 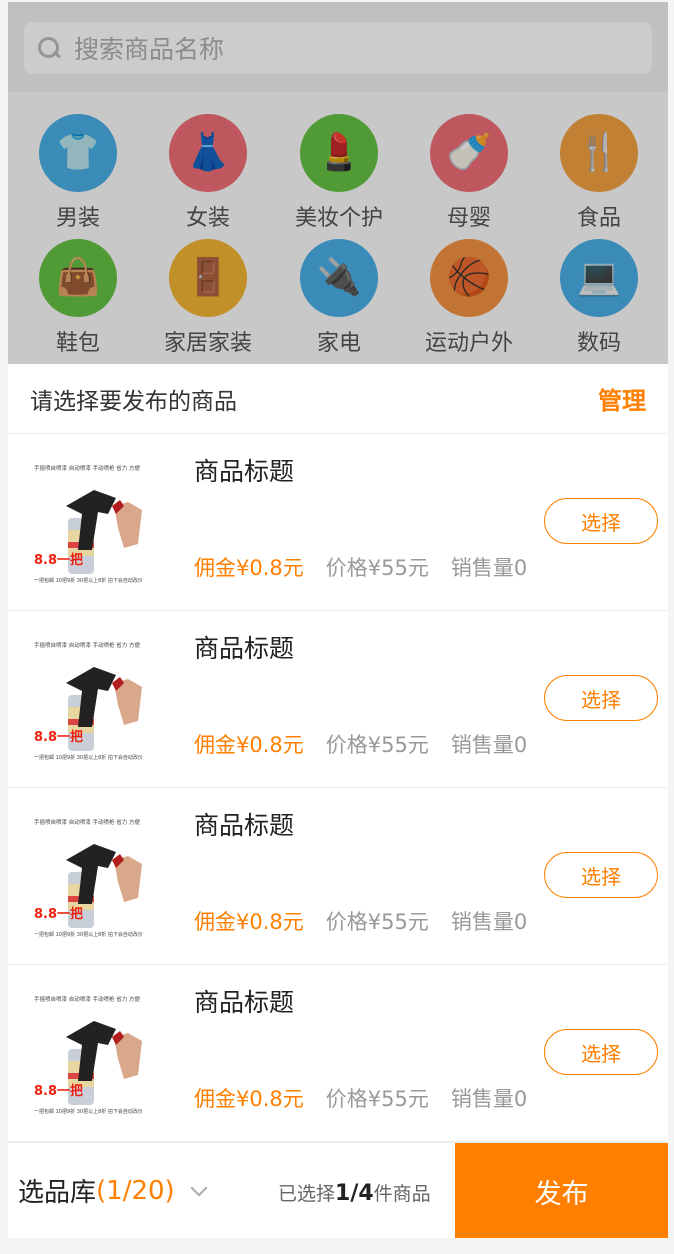 I want to click on chevron-down-icon, so click(x=199, y=1187).